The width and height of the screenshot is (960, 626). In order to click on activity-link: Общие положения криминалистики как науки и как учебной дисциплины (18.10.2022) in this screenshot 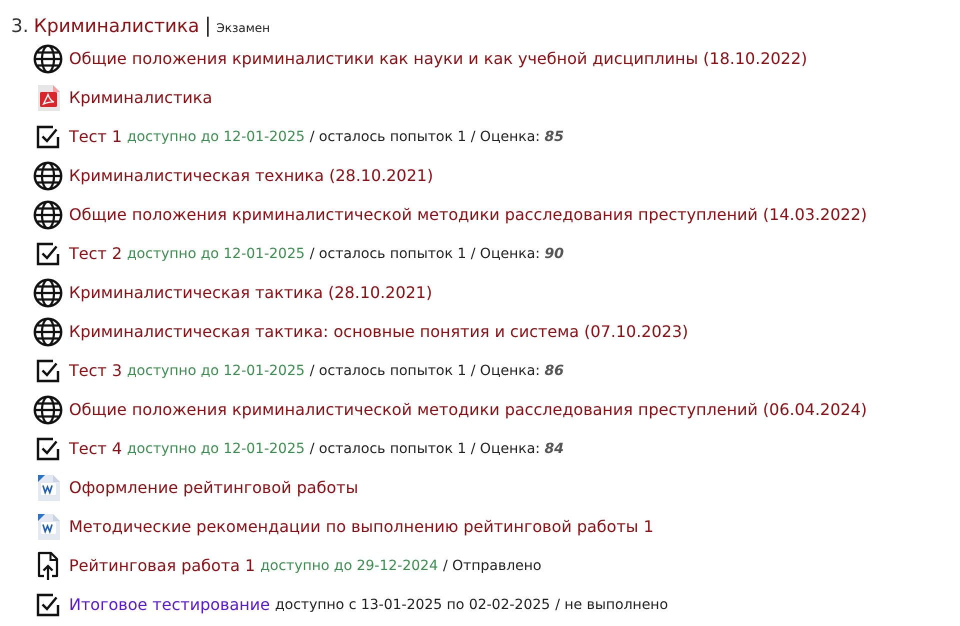, I will do `click(438, 58)`.